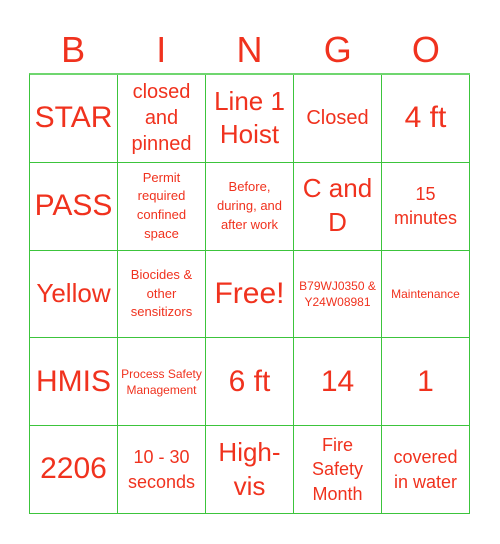 The image size is (500, 544). I want to click on bingo-cell: PASS, so click(74, 206).